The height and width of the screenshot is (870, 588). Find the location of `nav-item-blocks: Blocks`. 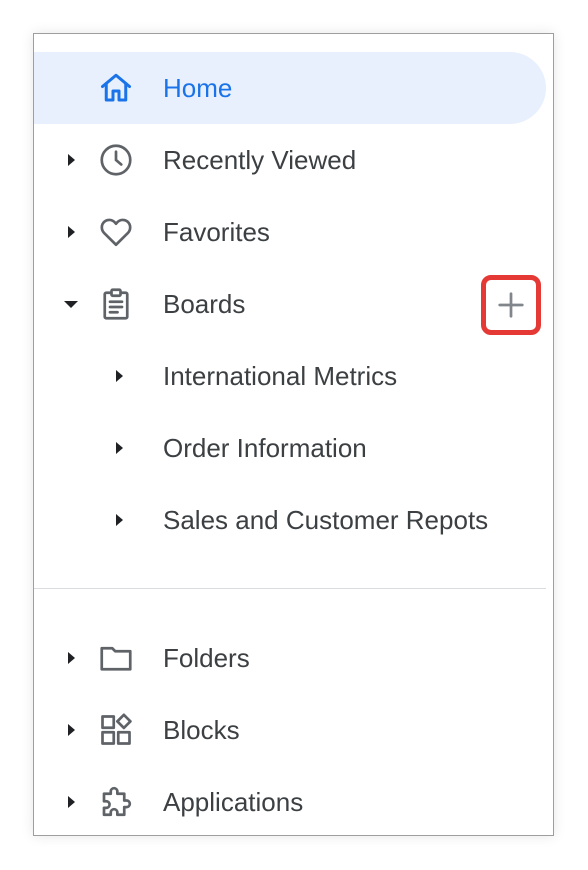

nav-item-blocks: Blocks is located at coordinates (293, 730).